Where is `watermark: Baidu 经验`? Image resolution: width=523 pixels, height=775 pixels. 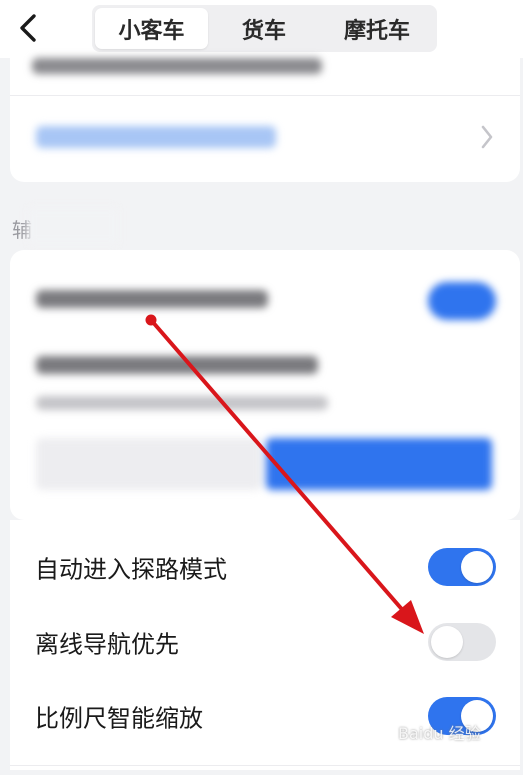 watermark: Baidu 经验 is located at coordinates (439, 733).